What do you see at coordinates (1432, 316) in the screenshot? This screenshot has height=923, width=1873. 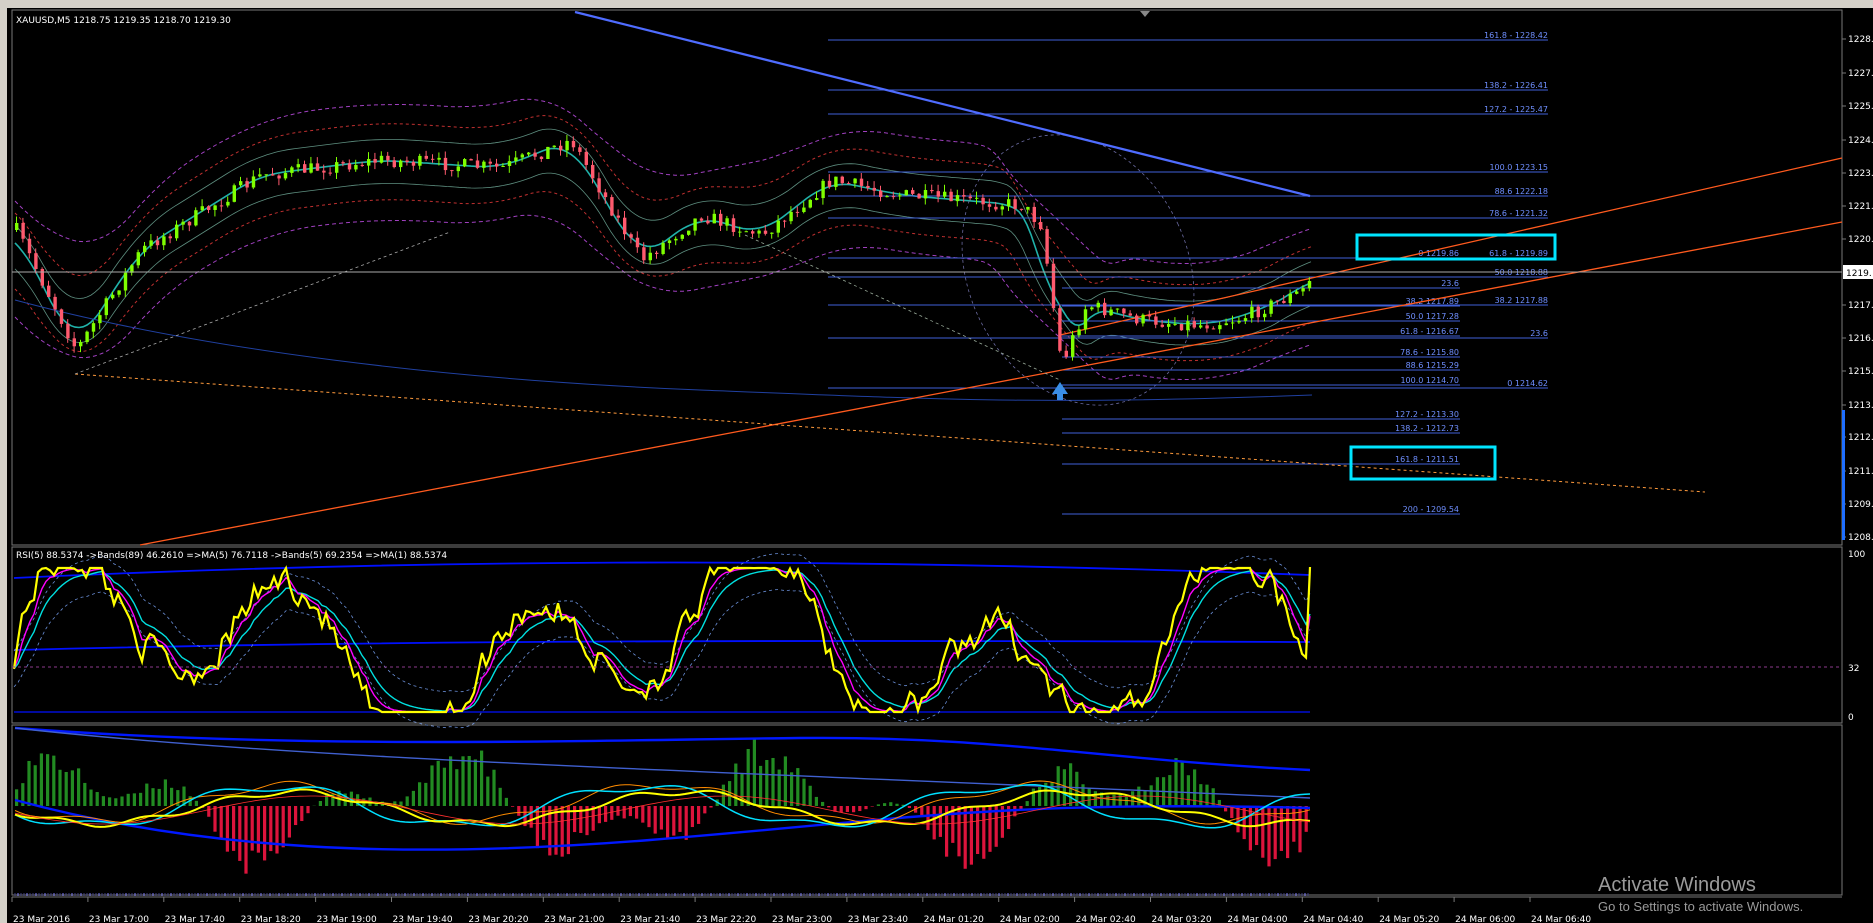 I see `fib-level-label: 50.0 1217.28` at bounding box center [1432, 316].